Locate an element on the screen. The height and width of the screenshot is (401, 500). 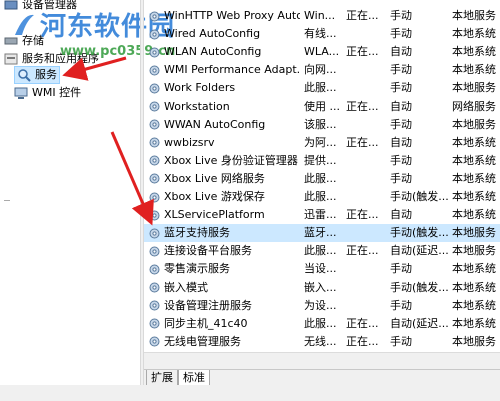
service-row: Xbox Live 身份验证管理器 提供... 手动 本地系统 is located at coordinates (322, 161).